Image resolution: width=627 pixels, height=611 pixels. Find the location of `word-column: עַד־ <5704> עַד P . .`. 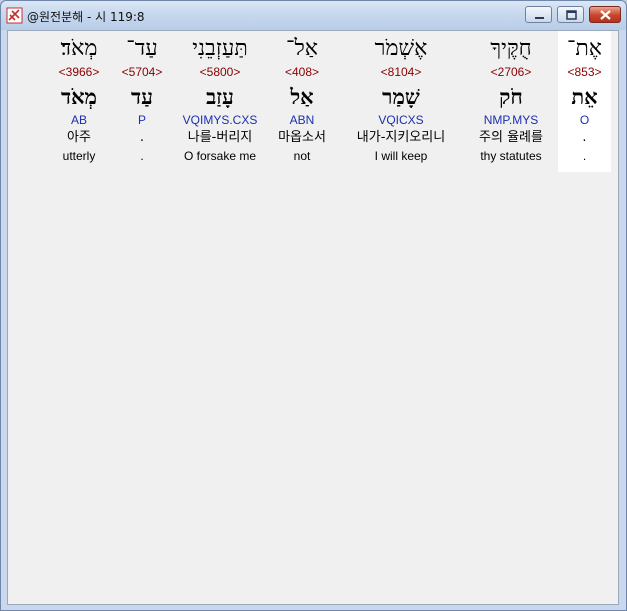

word-column: עַד־ <5704> עַד P . . is located at coordinates (142, 101).